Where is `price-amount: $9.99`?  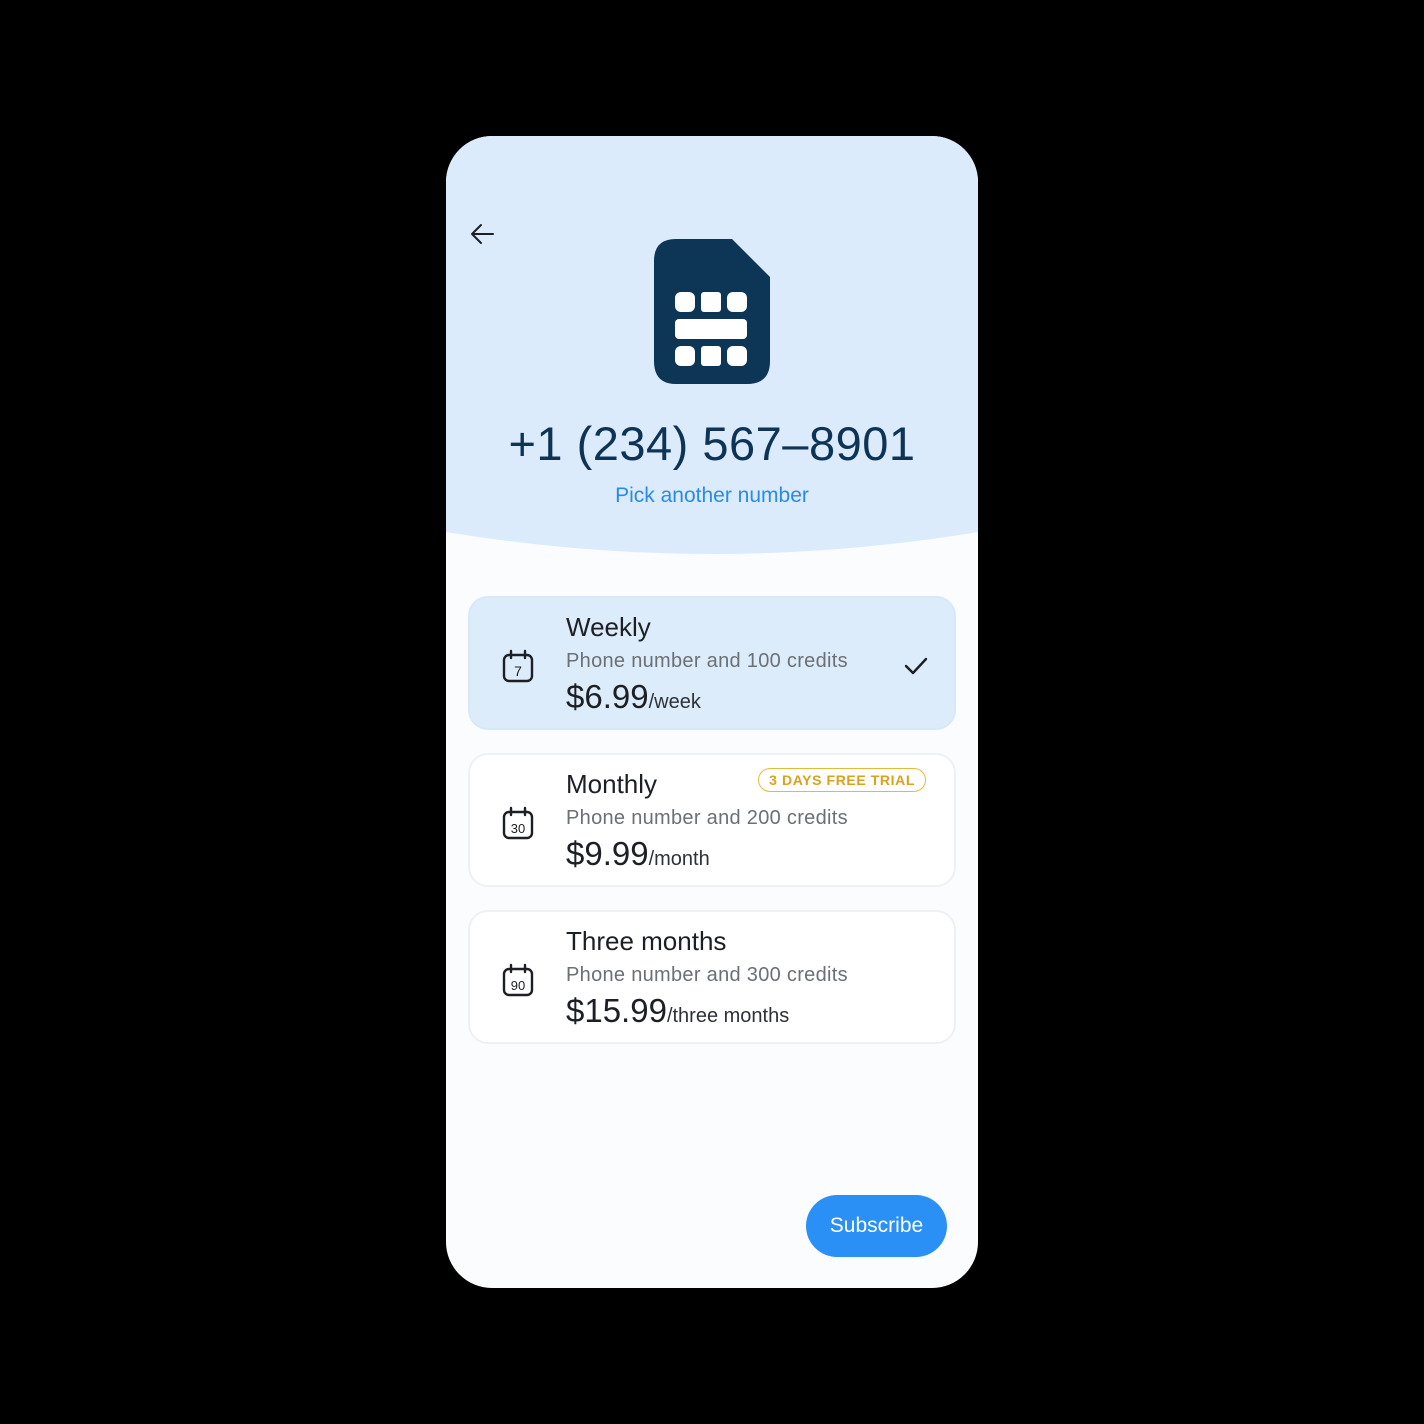 price-amount: $9.99 is located at coordinates (607, 853).